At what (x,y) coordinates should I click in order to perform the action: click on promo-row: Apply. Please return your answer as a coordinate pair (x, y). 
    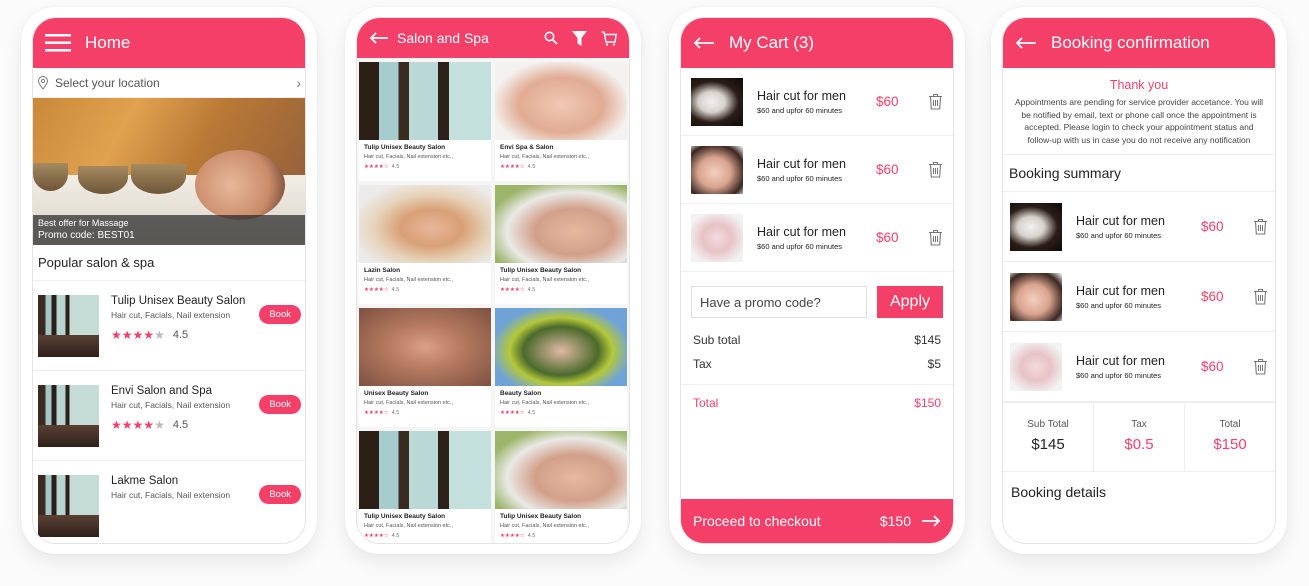
    Looking at the image, I should click on (817, 300).